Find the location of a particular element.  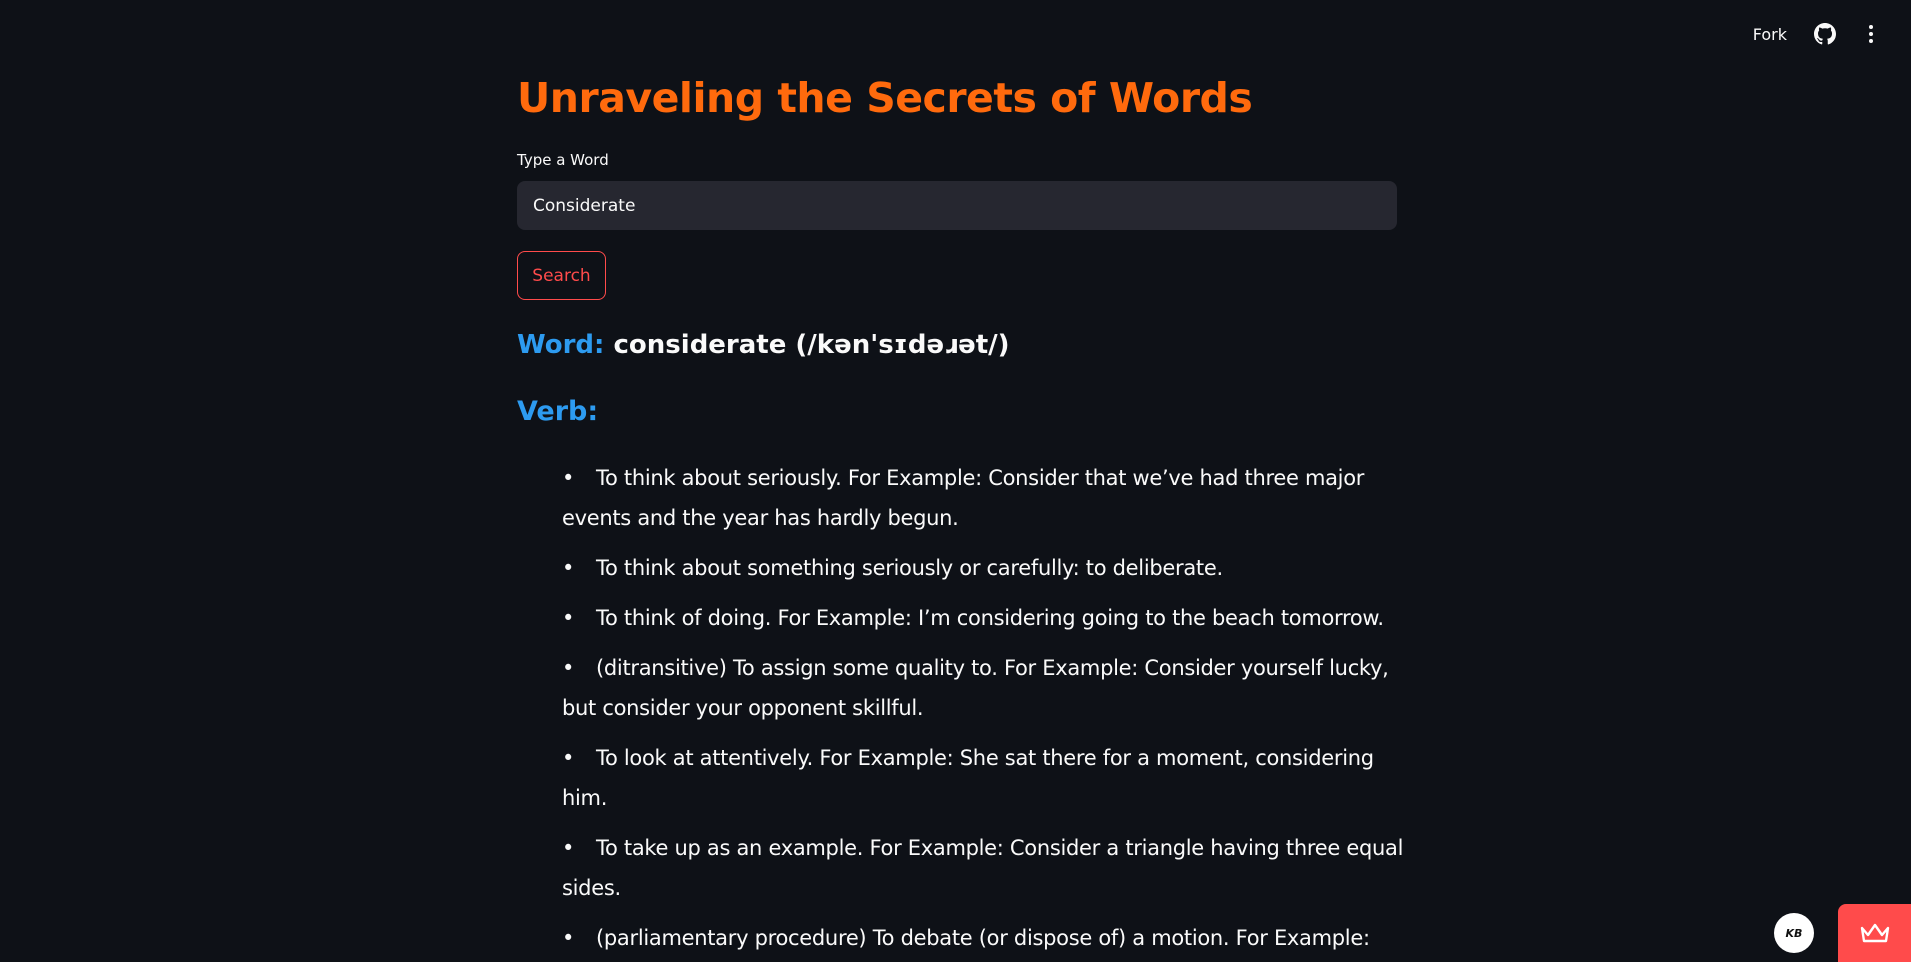

word-input is located at coordinates (957, 205).